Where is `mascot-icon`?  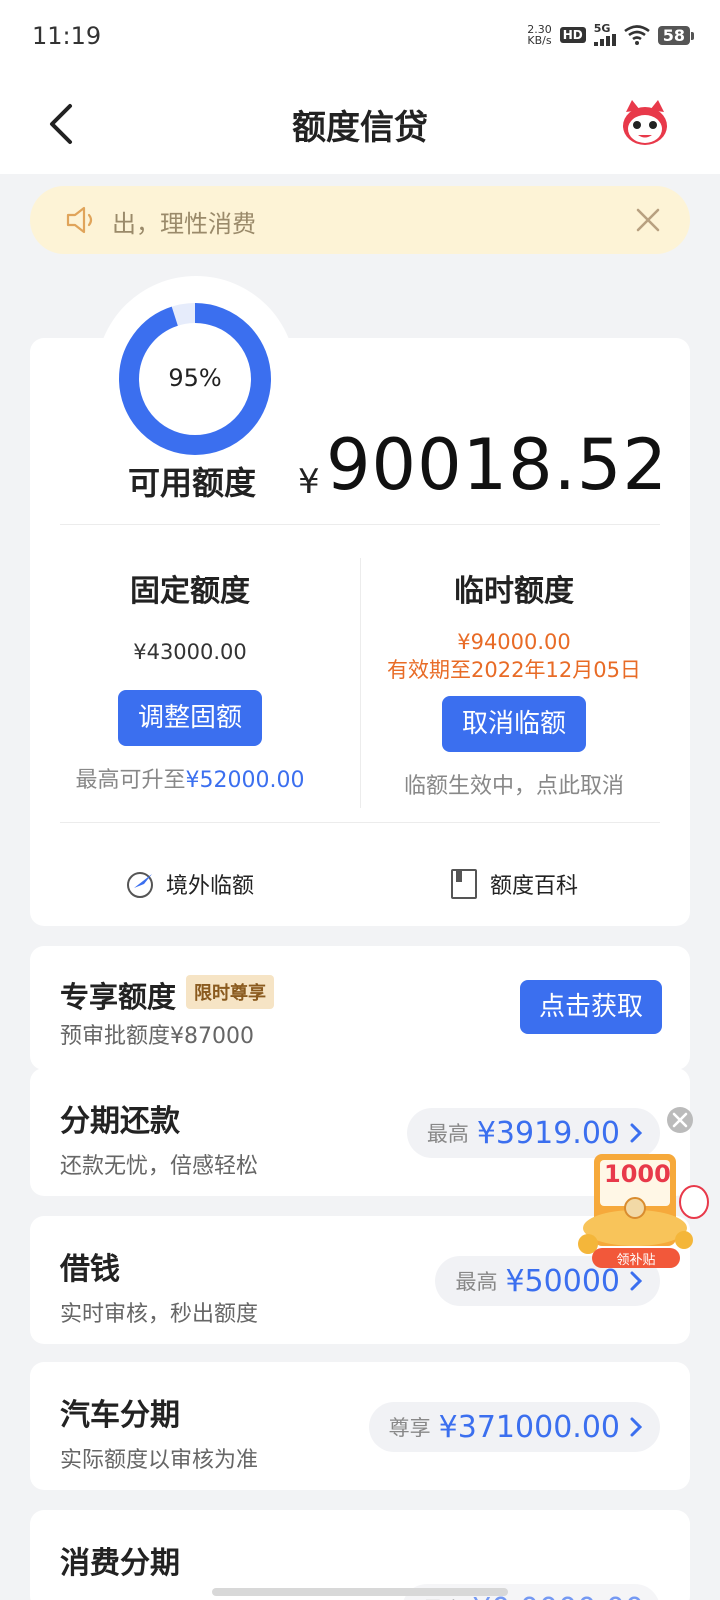 mascot-icon is located at coordinates (645, 123).